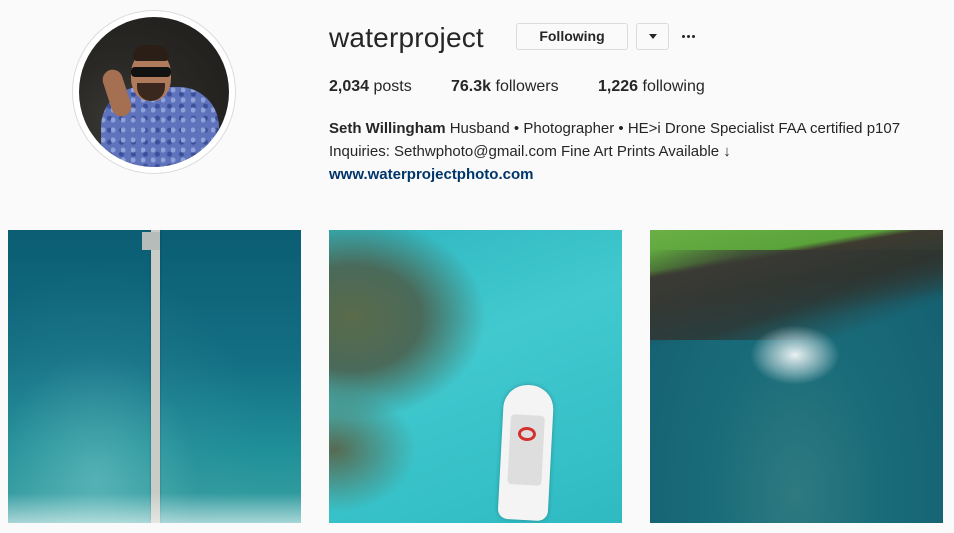 This screenshot has height=533, width=954. Describe the element at coordinates (572, 36) in the screenshot. I see `following-button: Following` at that location.